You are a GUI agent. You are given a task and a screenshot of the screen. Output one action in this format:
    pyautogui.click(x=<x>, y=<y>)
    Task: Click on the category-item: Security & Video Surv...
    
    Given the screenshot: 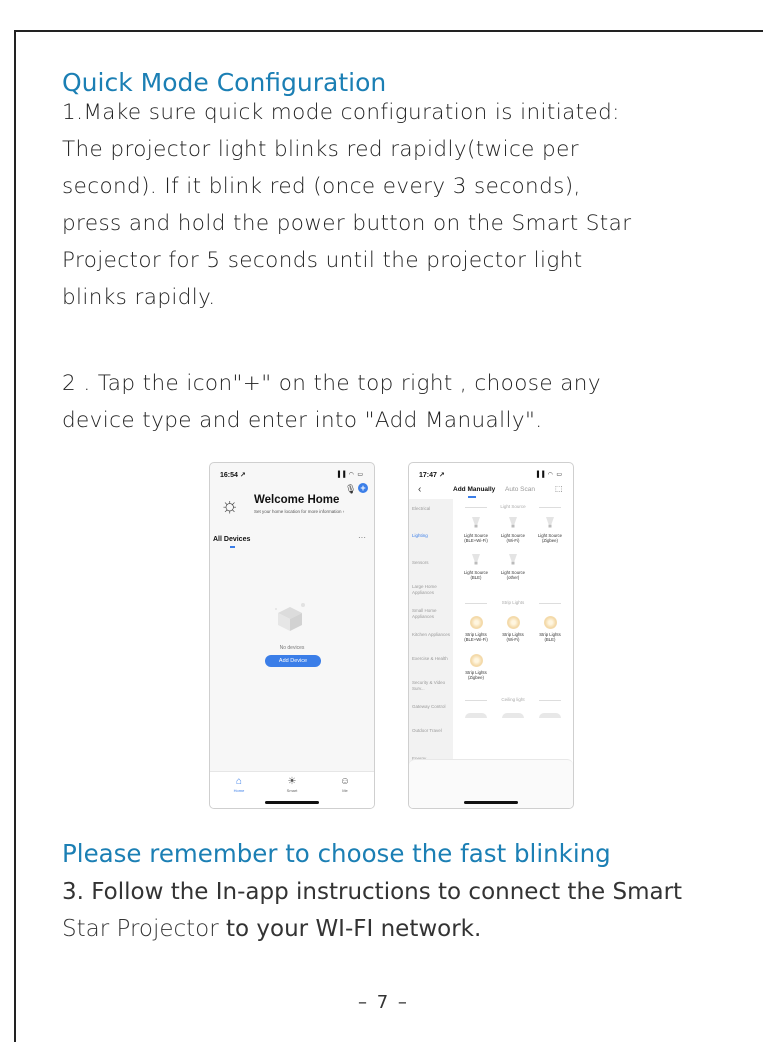 What is the action you would take?
    pyautogui.click(x=432, y=685)
    